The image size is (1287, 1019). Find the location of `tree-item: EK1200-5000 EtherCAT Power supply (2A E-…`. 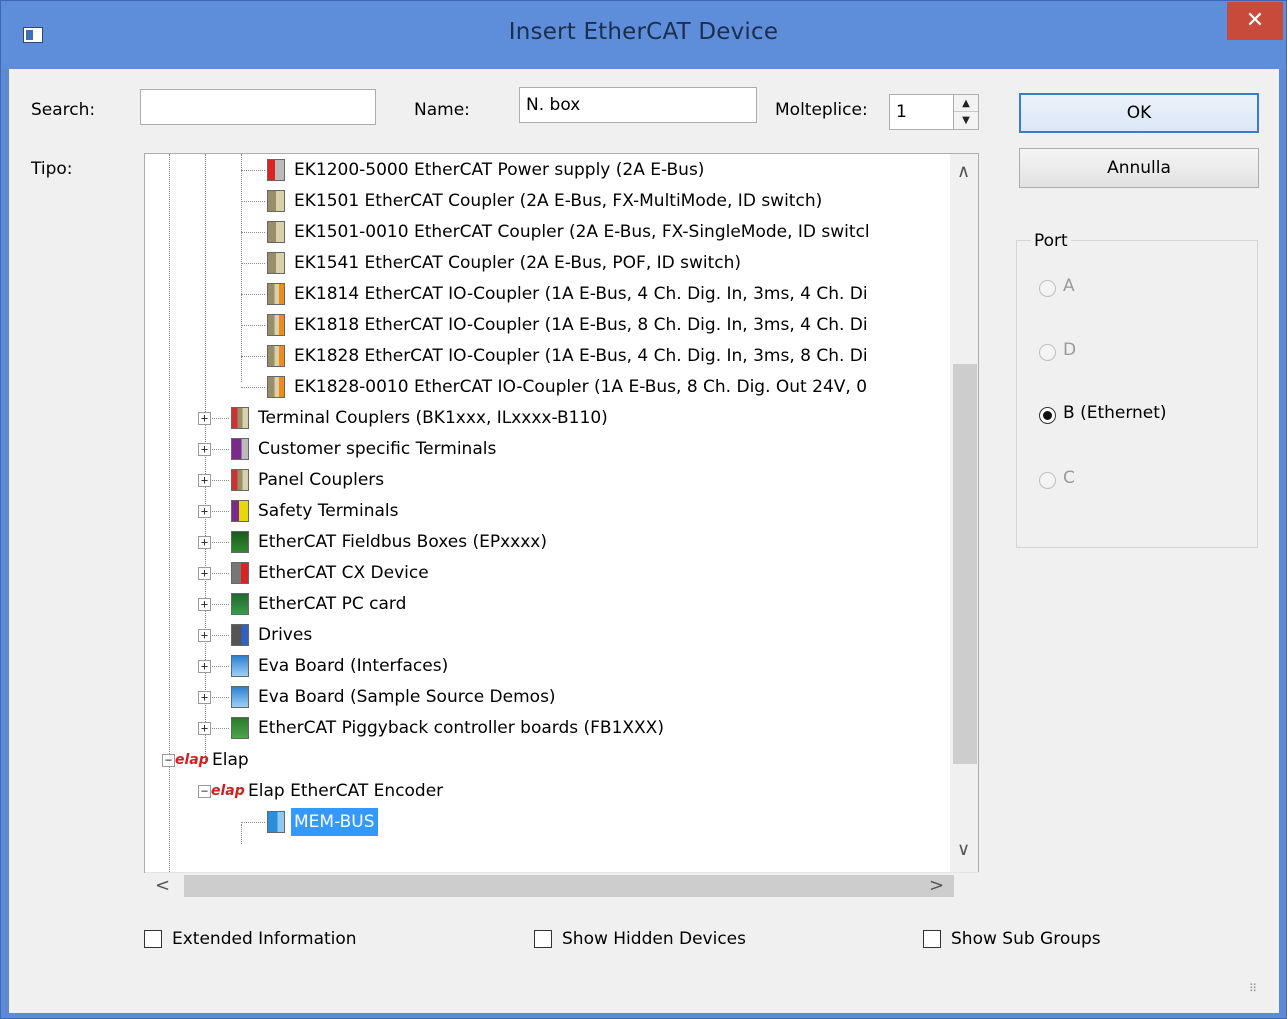

tree-item: EK1200-5000 EtherCAT Power supply (2A E-… is located at coordinates (486, 171).